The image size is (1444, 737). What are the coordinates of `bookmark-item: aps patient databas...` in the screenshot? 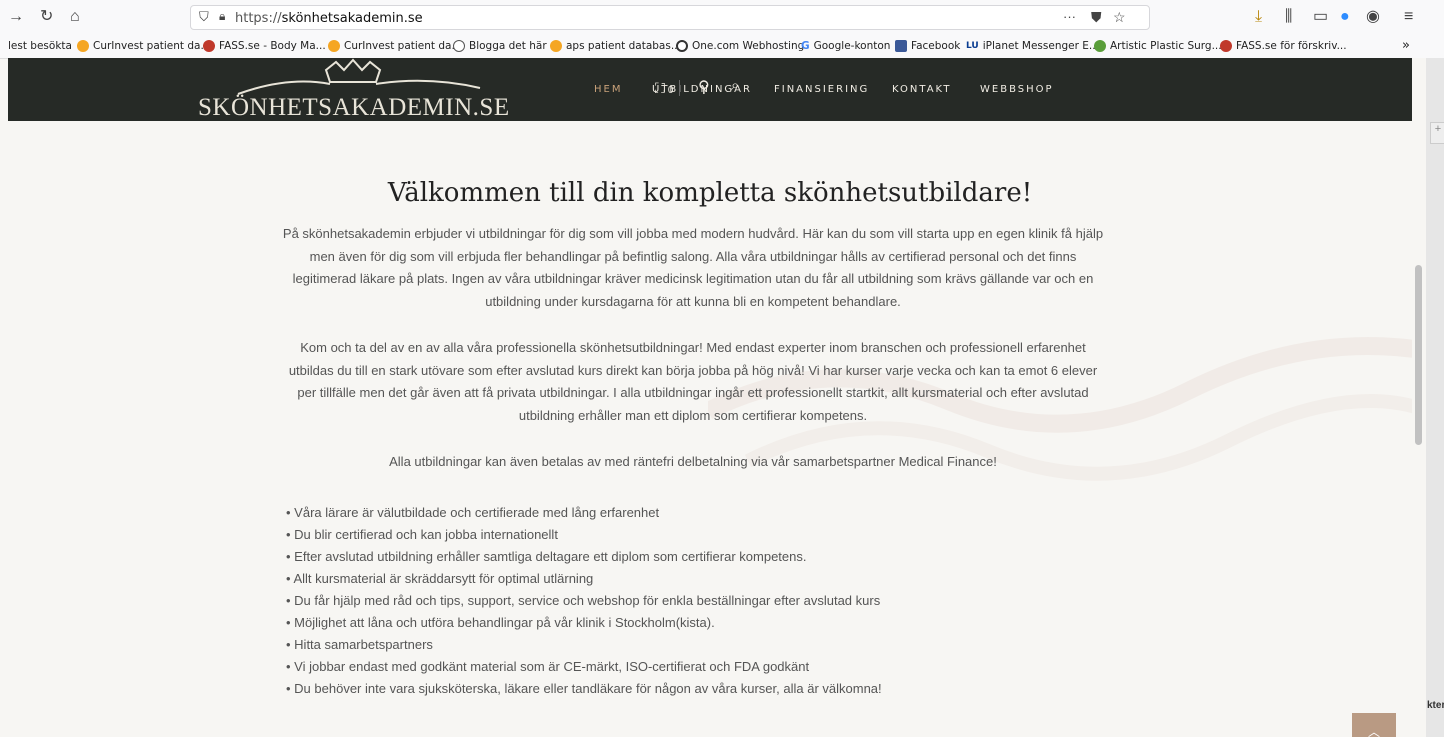 It's located at (615, 46).